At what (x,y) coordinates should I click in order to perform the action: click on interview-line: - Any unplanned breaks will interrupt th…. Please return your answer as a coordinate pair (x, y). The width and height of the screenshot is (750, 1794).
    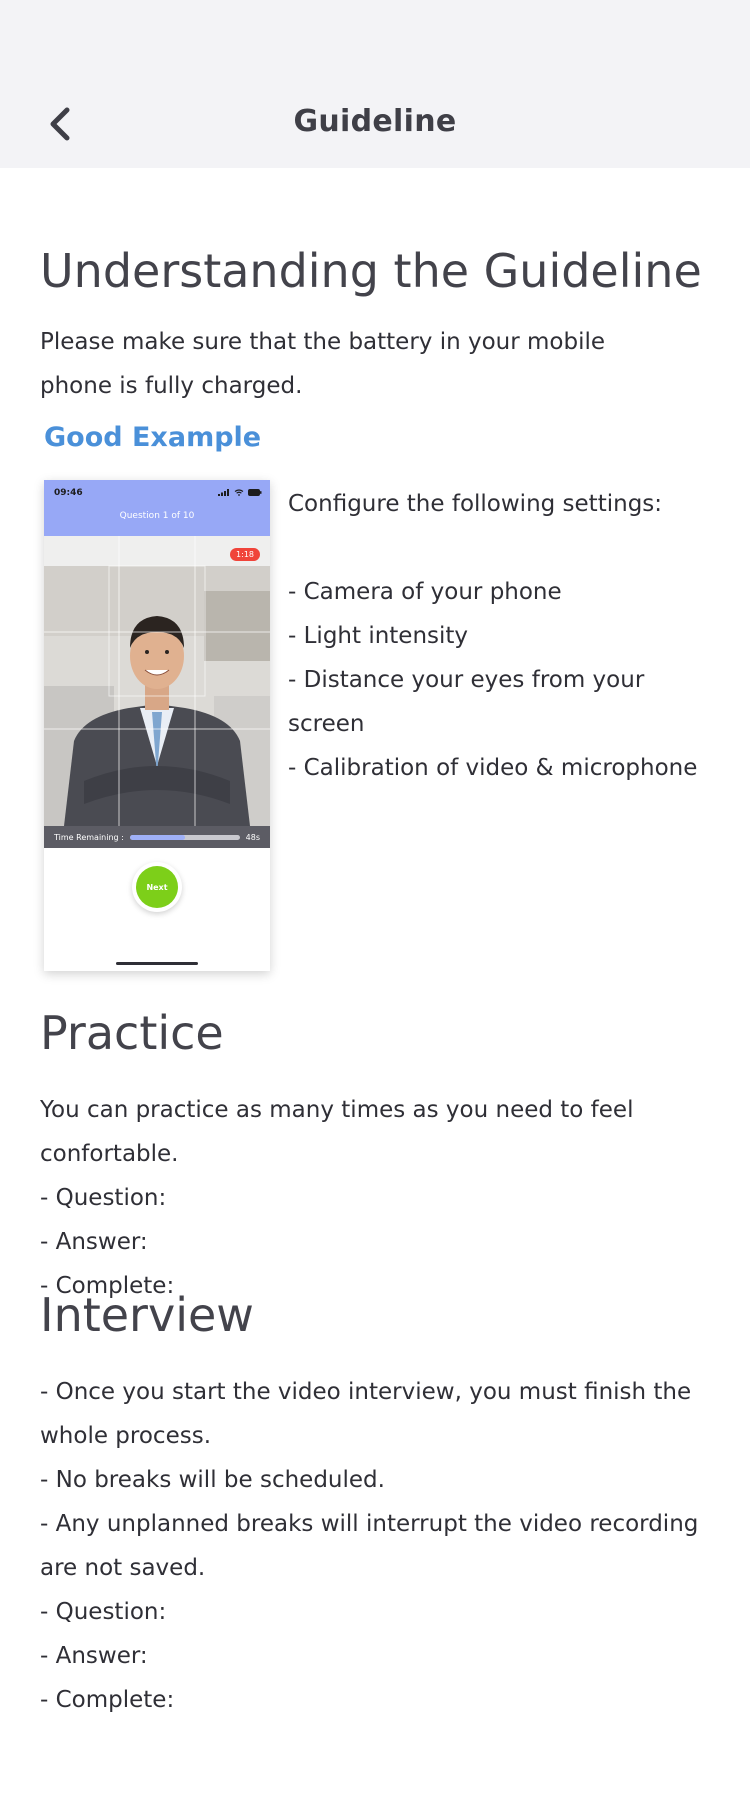
    Looking at the image, I should click on (369, 1546).